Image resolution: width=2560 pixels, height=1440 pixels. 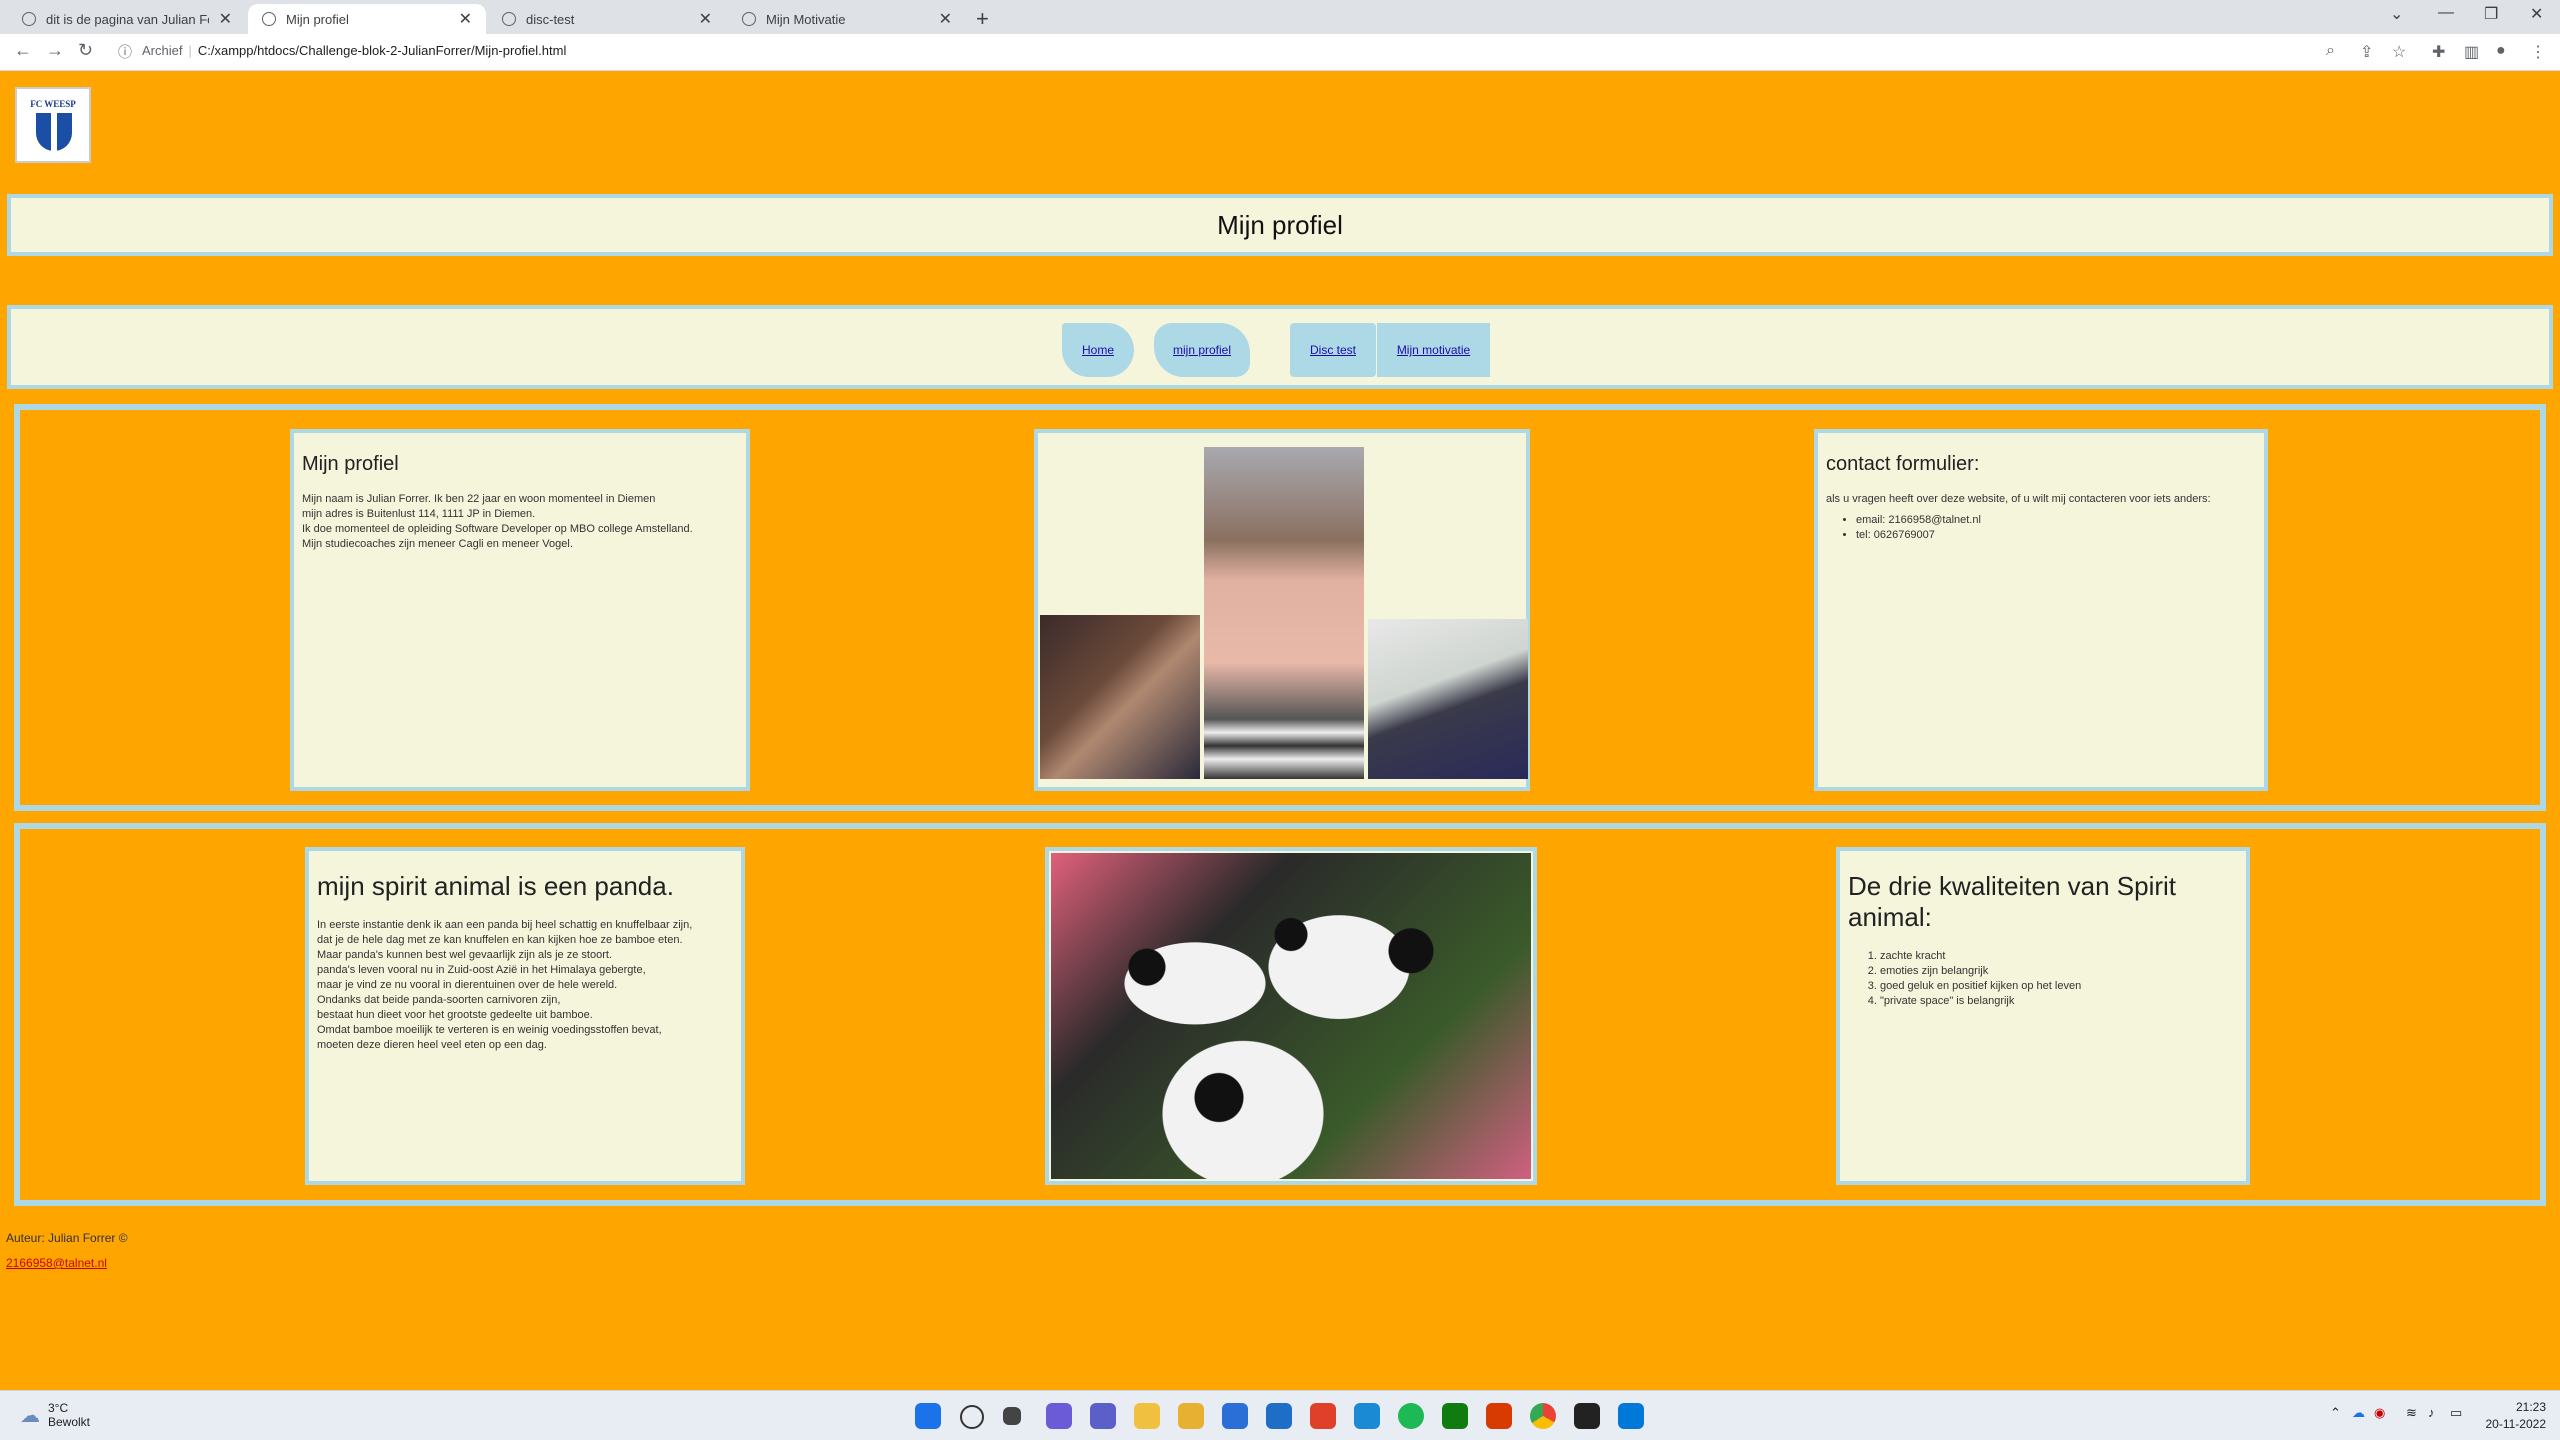 I want to click on photo-portrait, so click(x=1284, y=613).